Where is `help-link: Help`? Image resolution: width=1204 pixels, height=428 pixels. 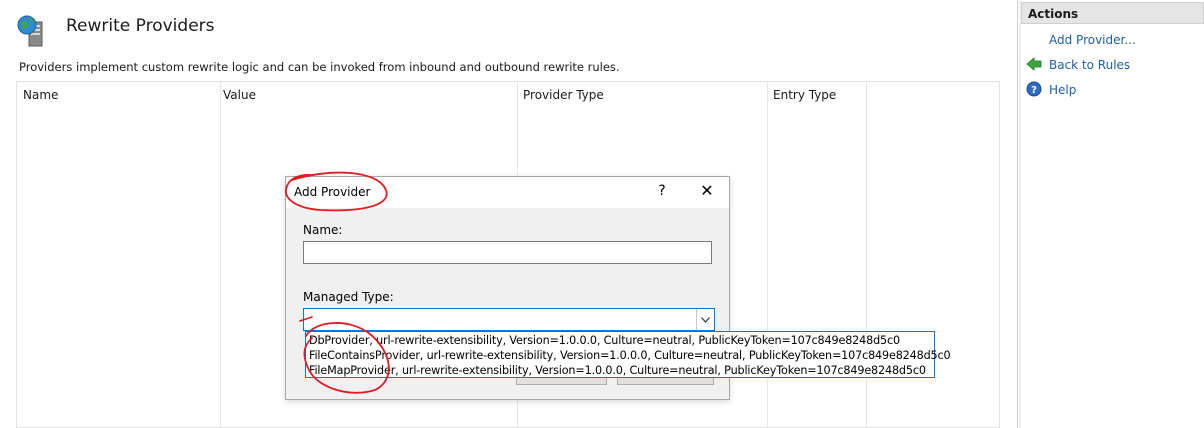 help-link: Help is located at coordinates (1062, 90).